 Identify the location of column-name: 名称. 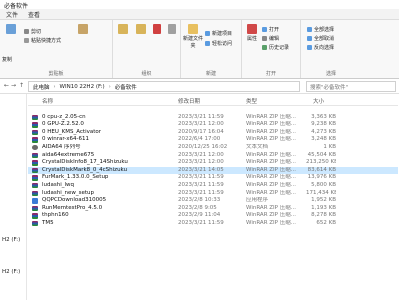
(47, 101).